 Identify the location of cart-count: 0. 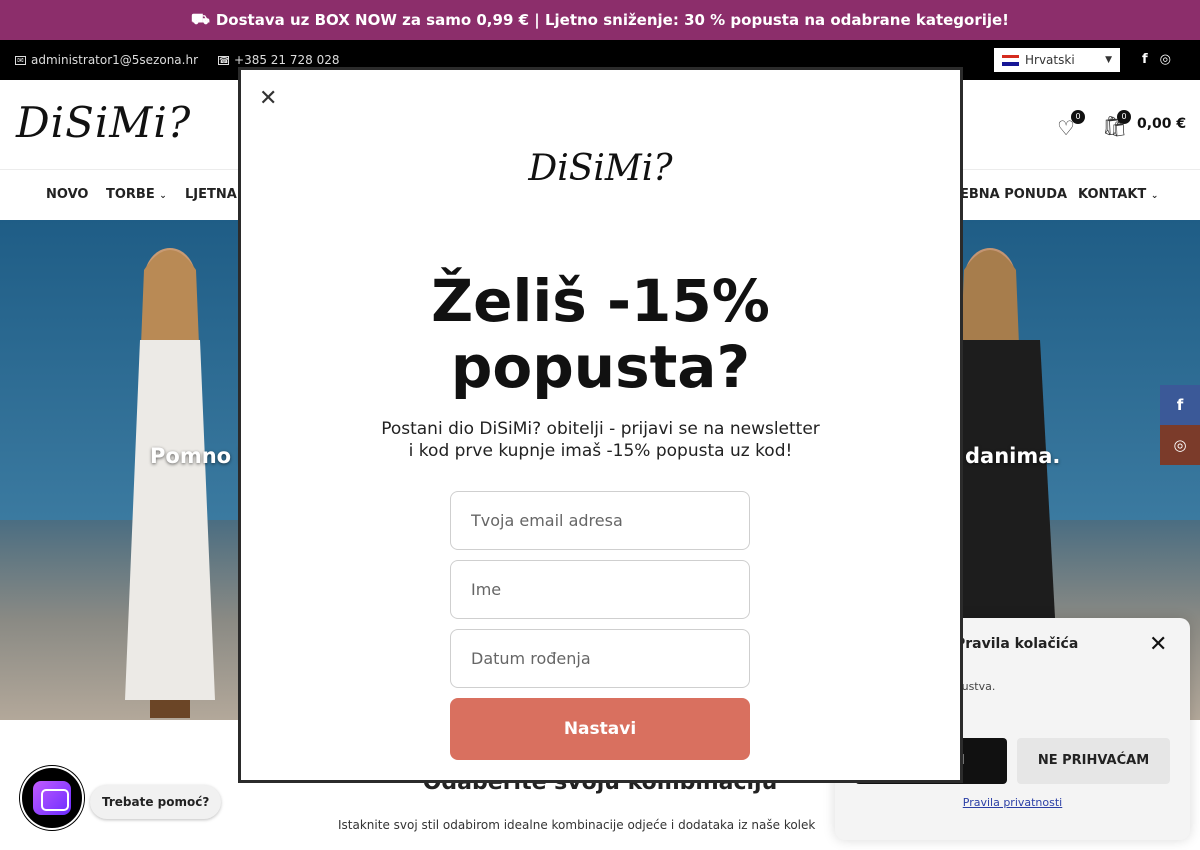
(1124, 117).